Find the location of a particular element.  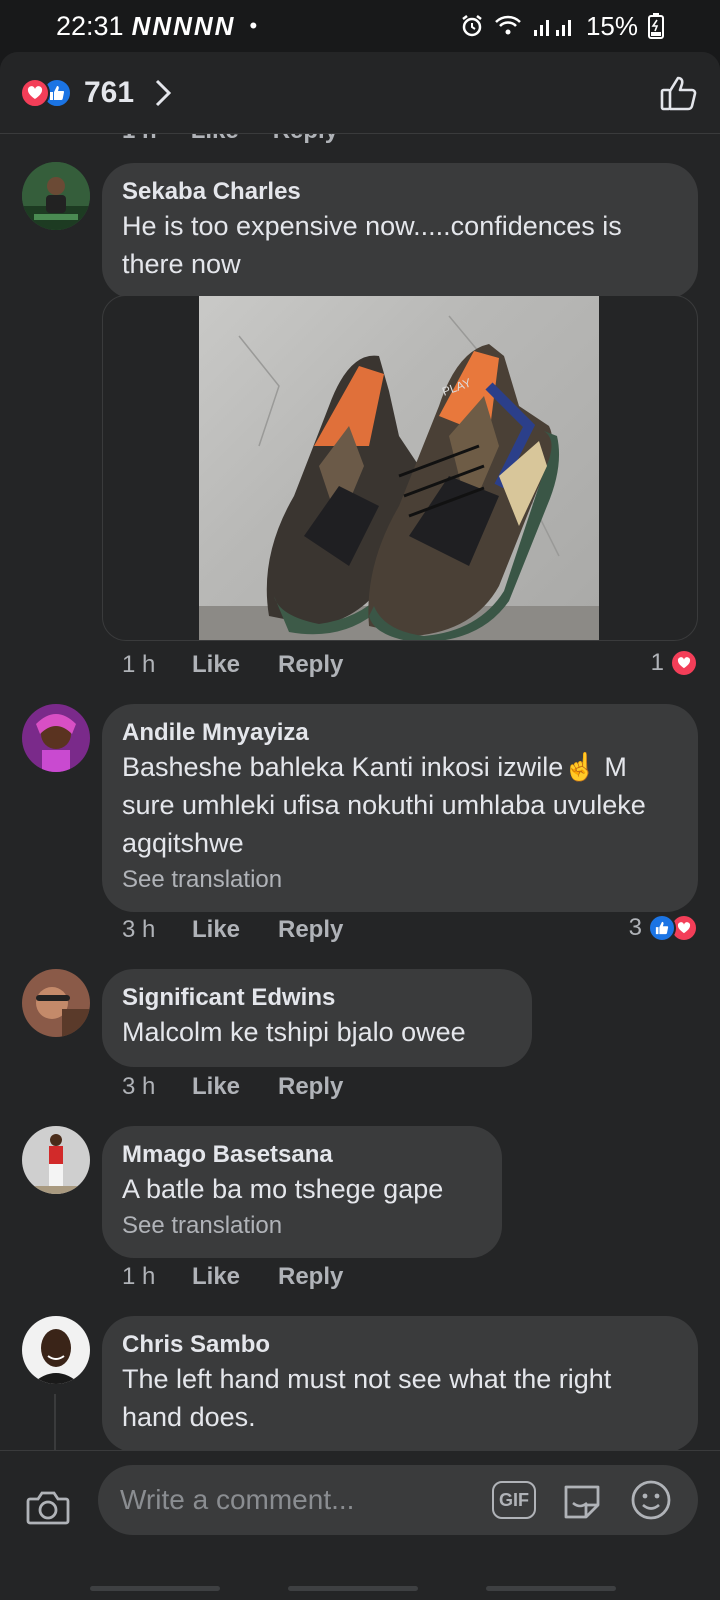

like-post-button is located at coordinates (680, 93).